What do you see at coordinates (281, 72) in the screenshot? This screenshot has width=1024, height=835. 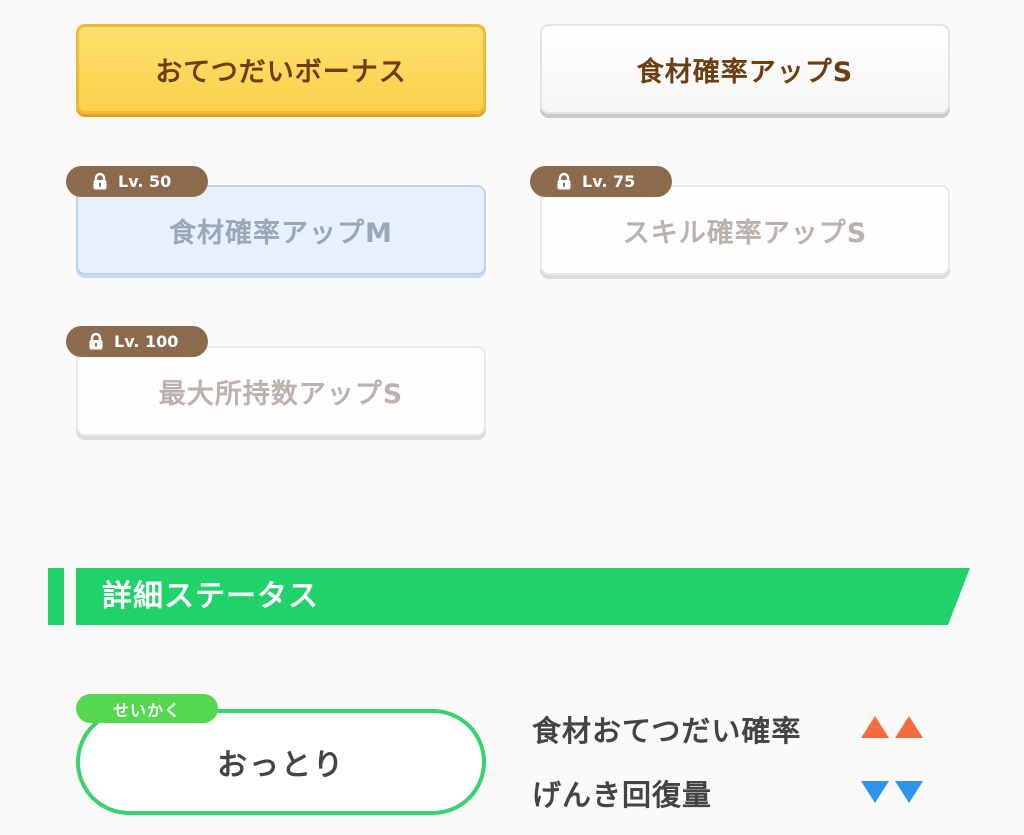 I see `skill-label: おてつだいボーナス` at bounding box center [281, 72].